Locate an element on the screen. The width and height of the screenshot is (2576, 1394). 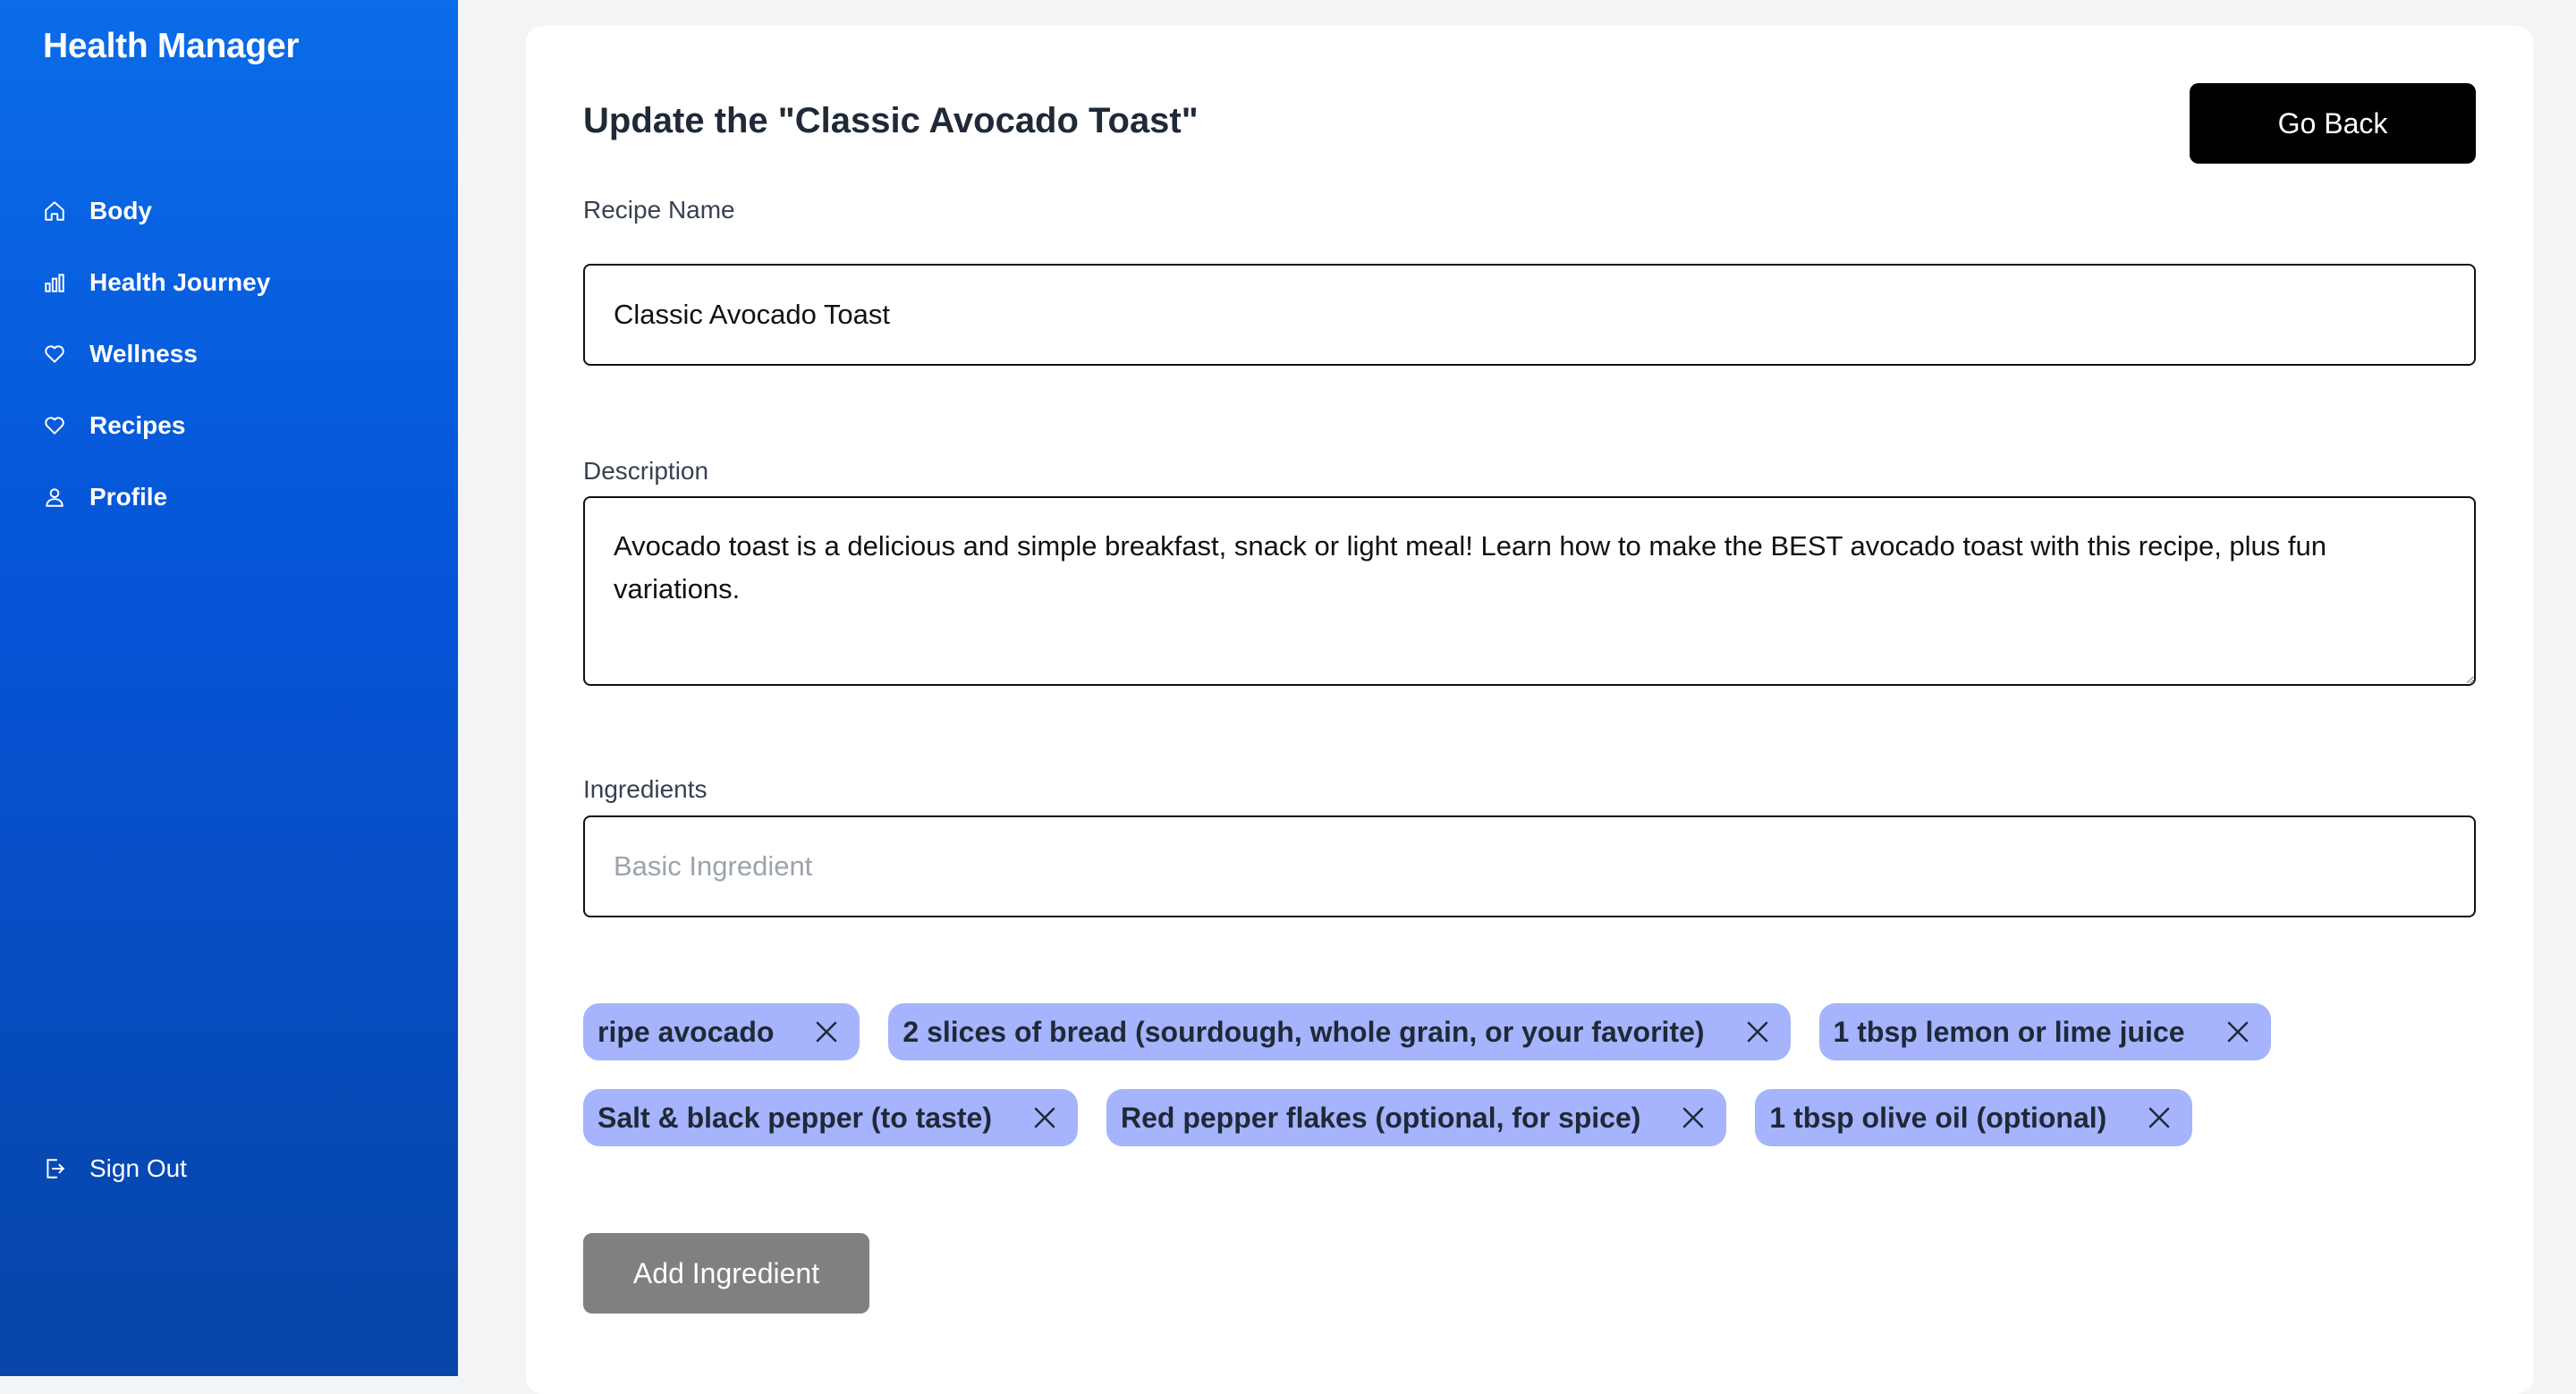
ingredient-chip: ripe avocado is located at coordinates (721, 1031).